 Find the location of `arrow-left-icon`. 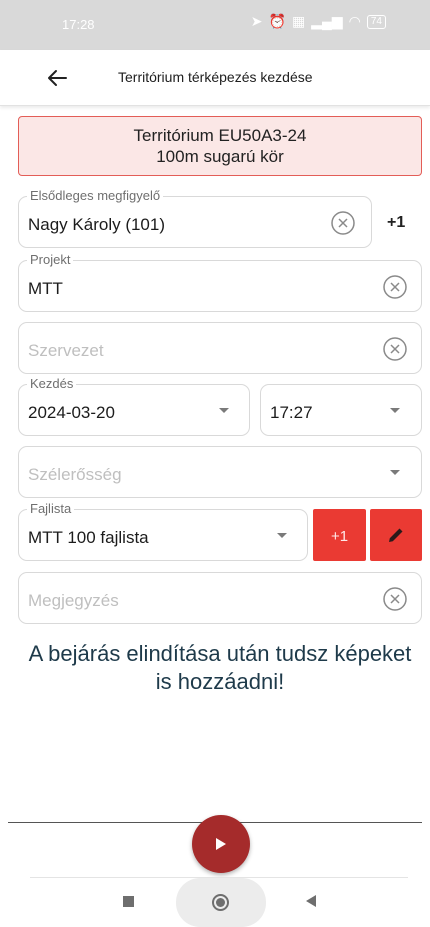

arrow-left-icon is located at coordinates (57, 78).